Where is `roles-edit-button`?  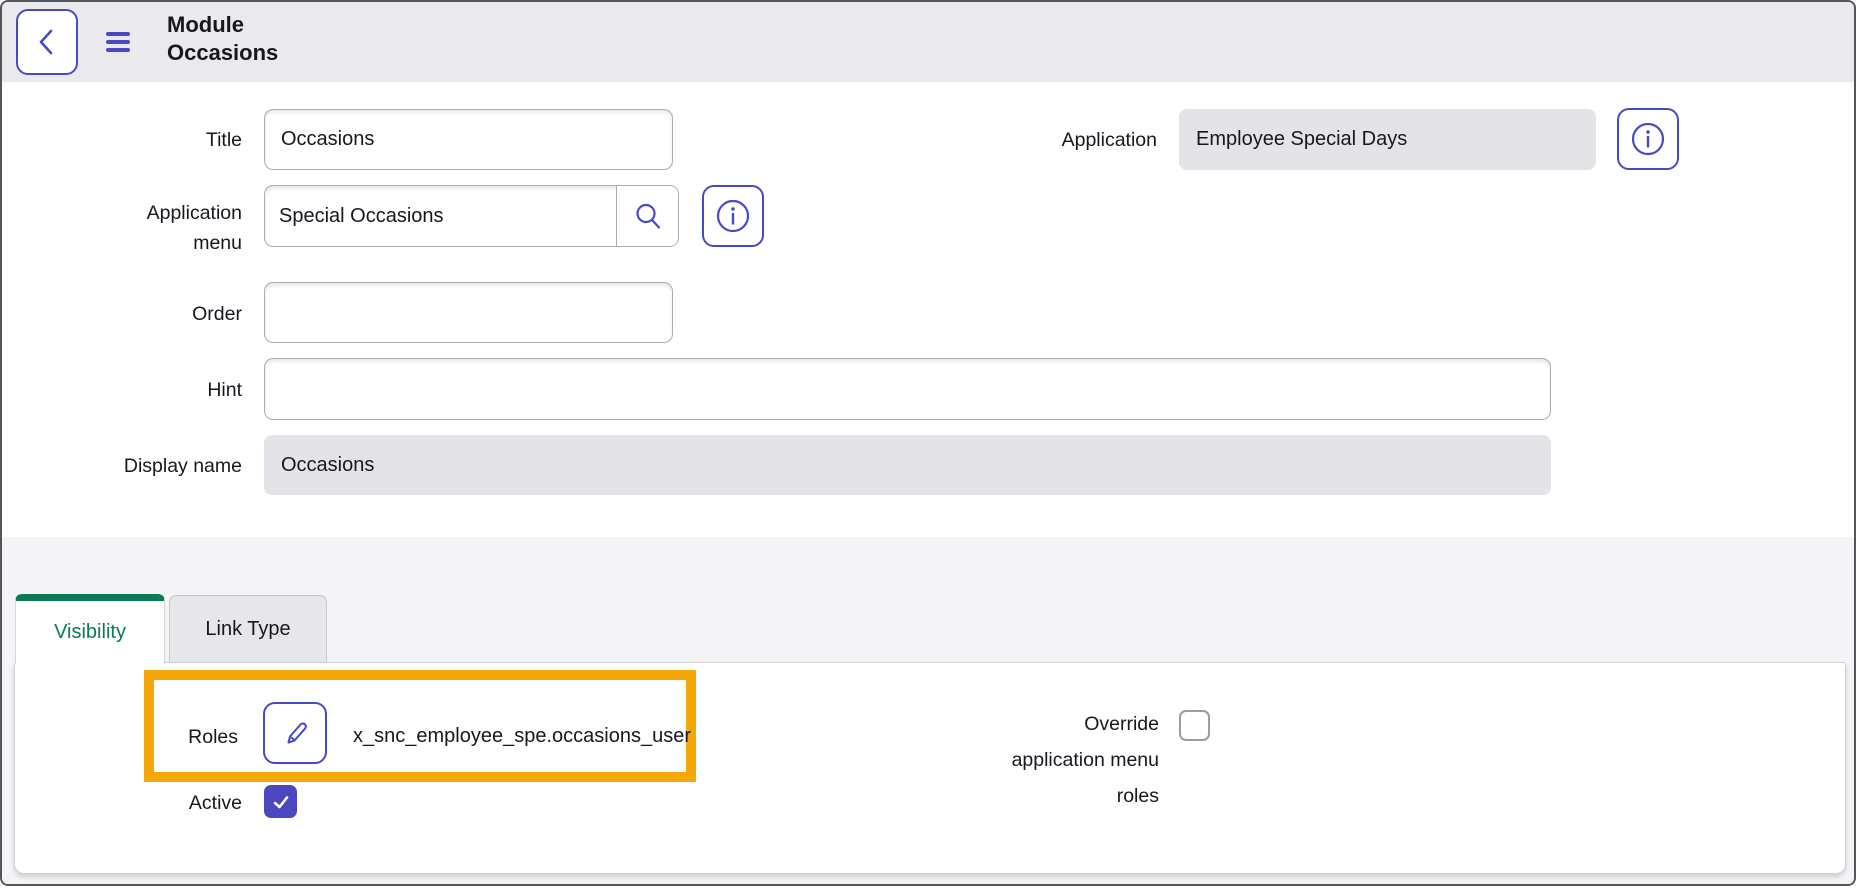 roles-edit-button is located at coordinates (295, 733).